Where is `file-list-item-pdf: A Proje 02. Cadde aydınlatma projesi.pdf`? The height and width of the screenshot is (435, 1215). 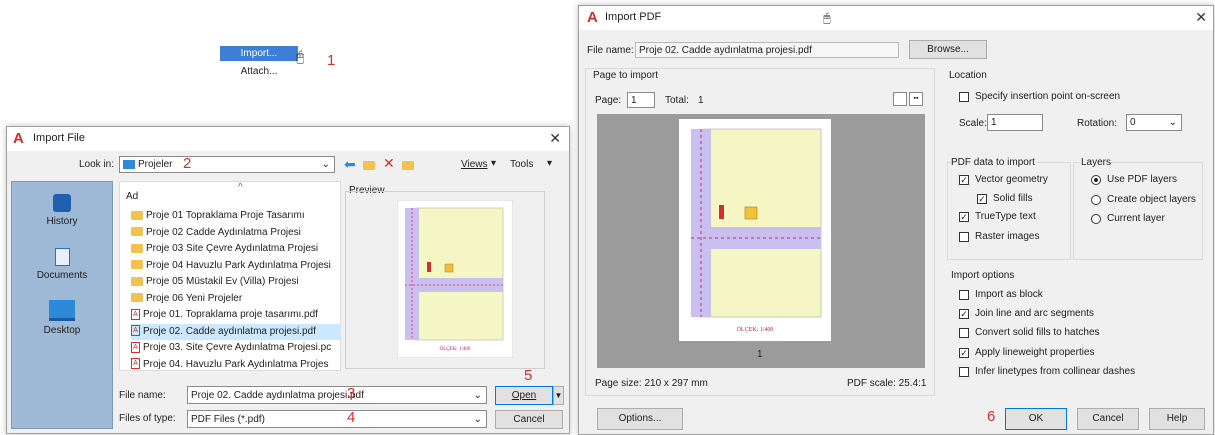
file-list-item-pdf: A Proje 02. Cadde aydınlatma projesi.pdf is located at coordinates (236, 331).